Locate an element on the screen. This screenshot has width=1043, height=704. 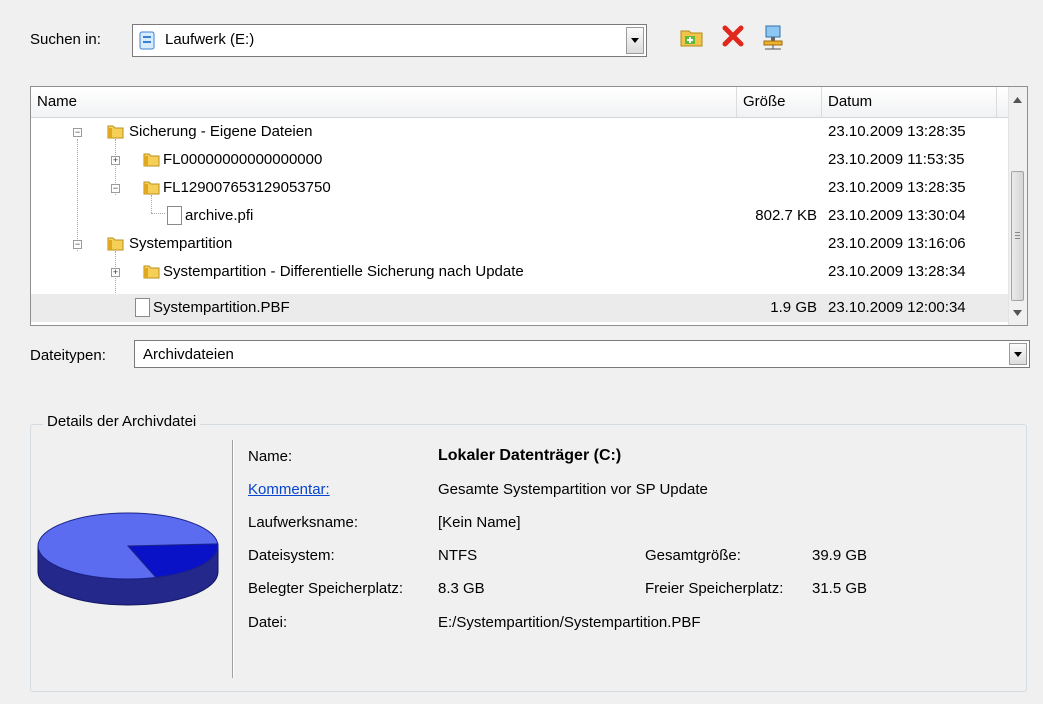
look-in-label: Suchen in: is located at coordinates (65, 39).